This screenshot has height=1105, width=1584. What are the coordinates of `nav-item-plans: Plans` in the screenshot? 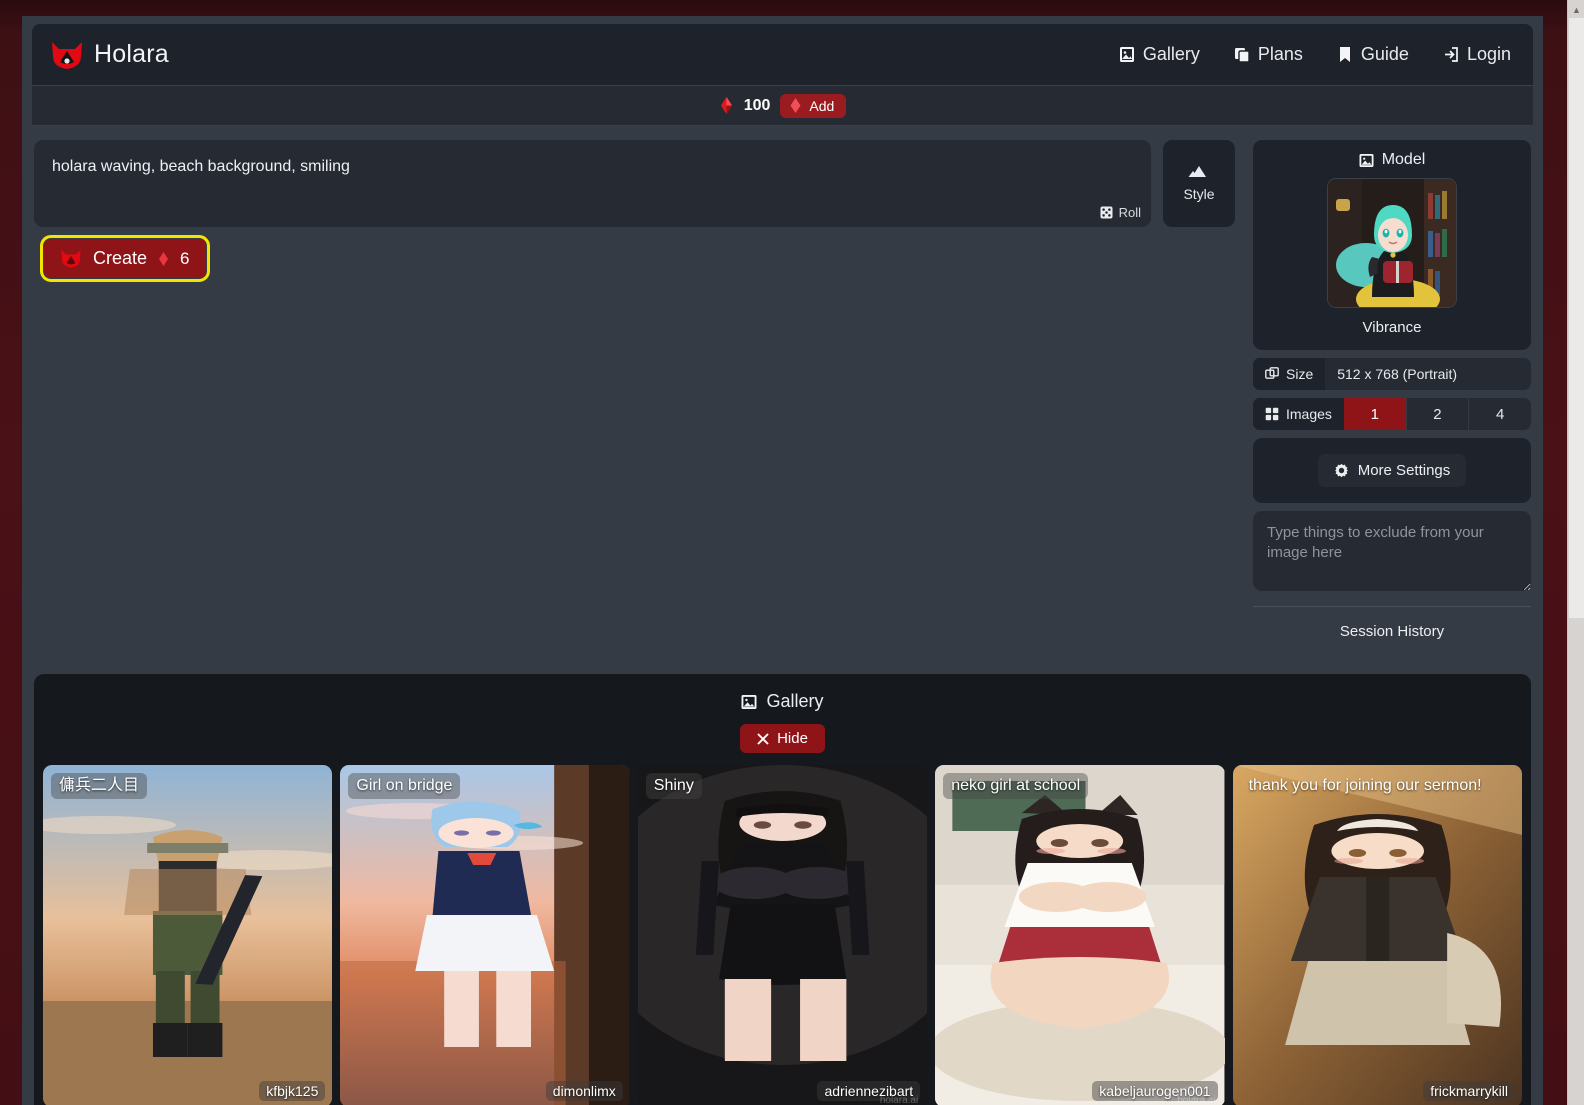 It's located at (1268, 54).